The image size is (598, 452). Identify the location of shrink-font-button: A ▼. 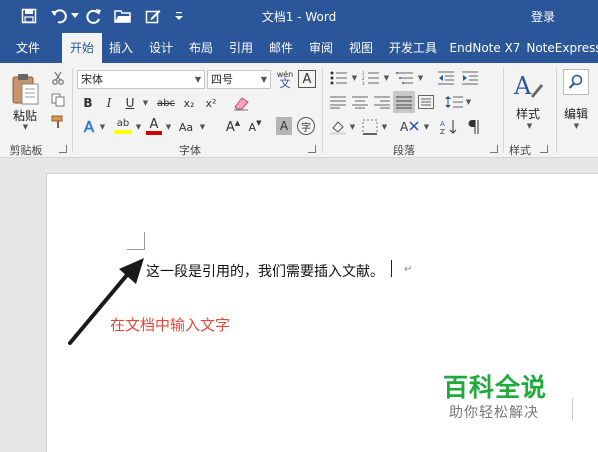
(255, 127).